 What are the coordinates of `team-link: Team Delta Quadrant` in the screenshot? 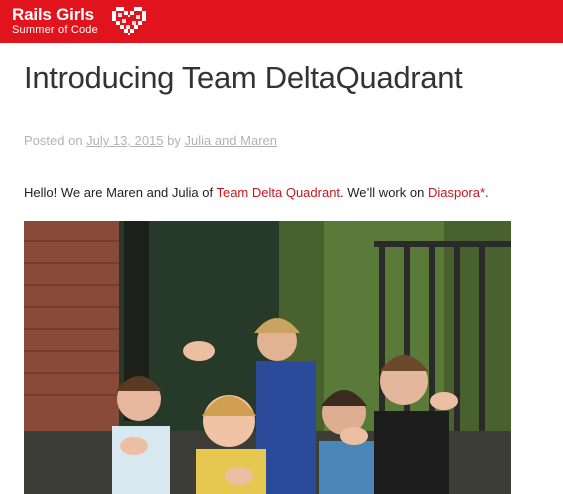 It's located at (278, 192).